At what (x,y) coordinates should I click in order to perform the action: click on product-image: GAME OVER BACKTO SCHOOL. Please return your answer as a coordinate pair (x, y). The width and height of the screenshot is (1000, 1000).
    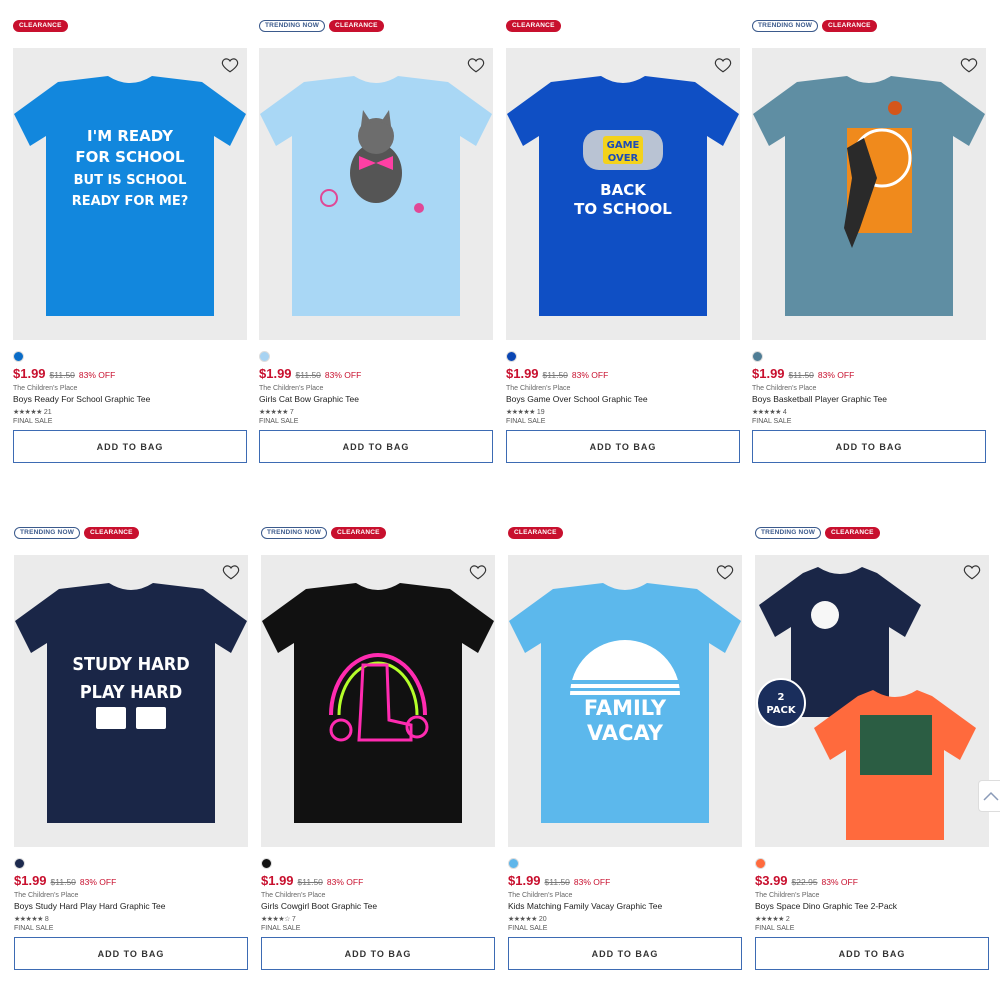
    Looking at the image, I should click on (623, 194).